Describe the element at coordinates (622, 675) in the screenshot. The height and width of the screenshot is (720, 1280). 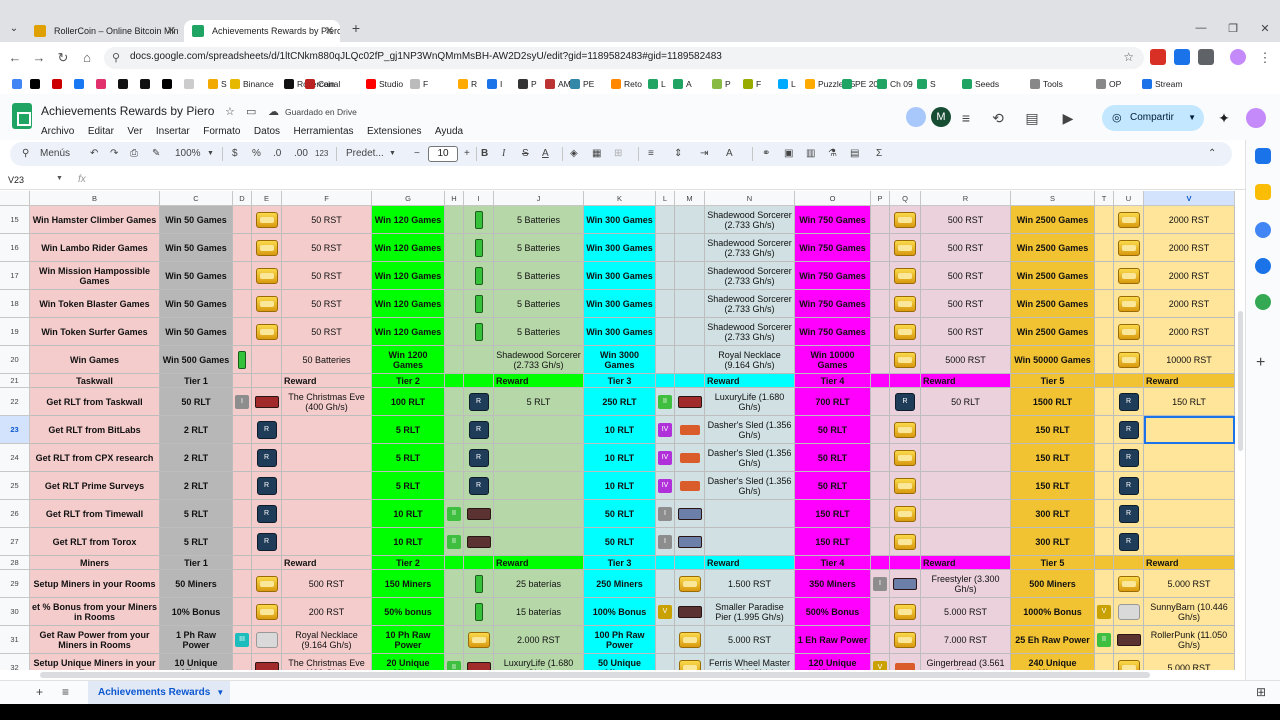
I see `horizontal-scrollbar` at that location.